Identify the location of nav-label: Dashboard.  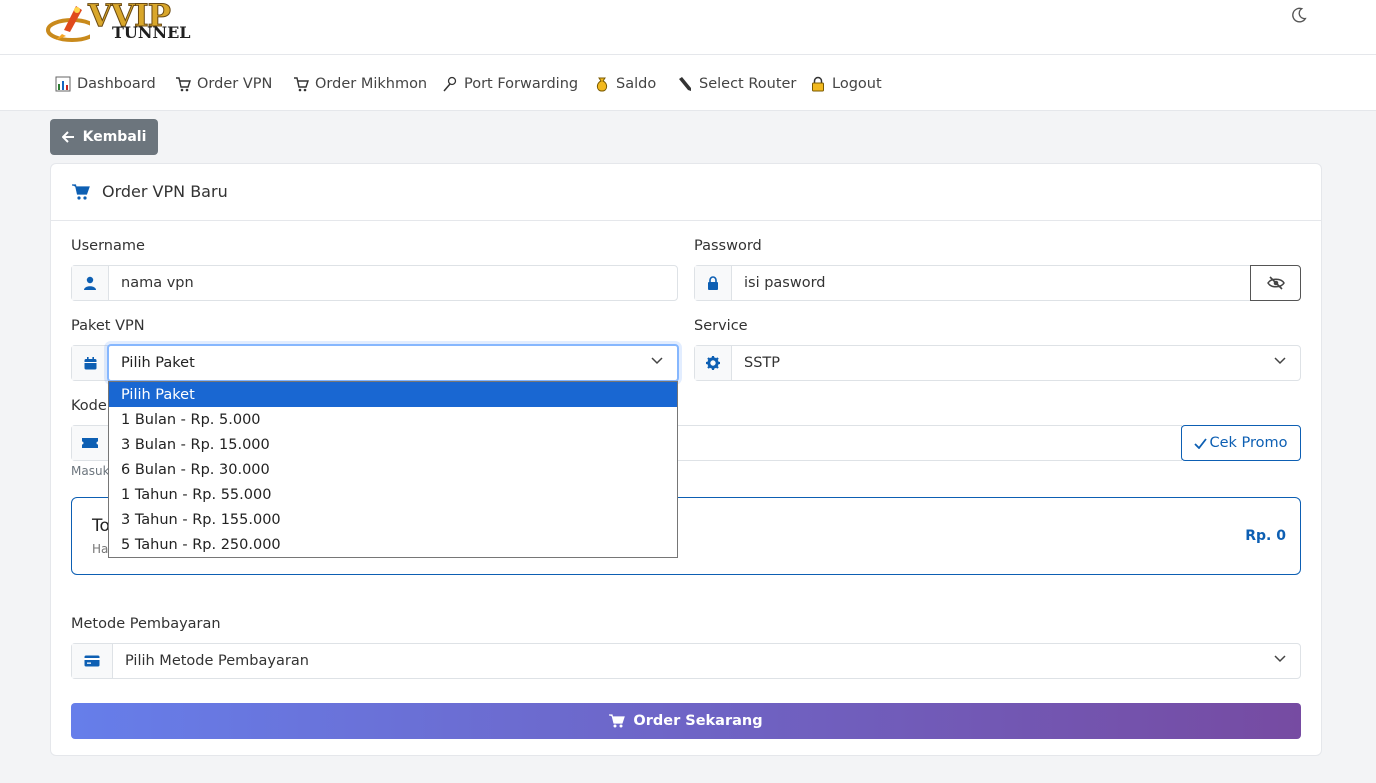
(116, 84).